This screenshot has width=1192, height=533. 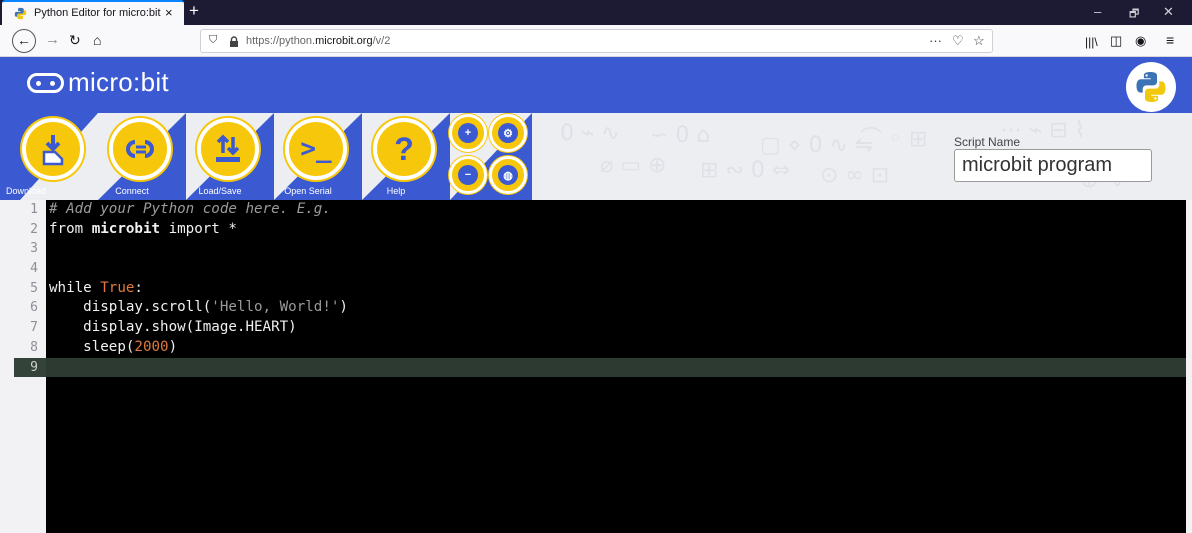 What do you see at coordinates (20, 13) in the screenshot?
I see `python-favicon-icon` at bounding box center [20, 13].